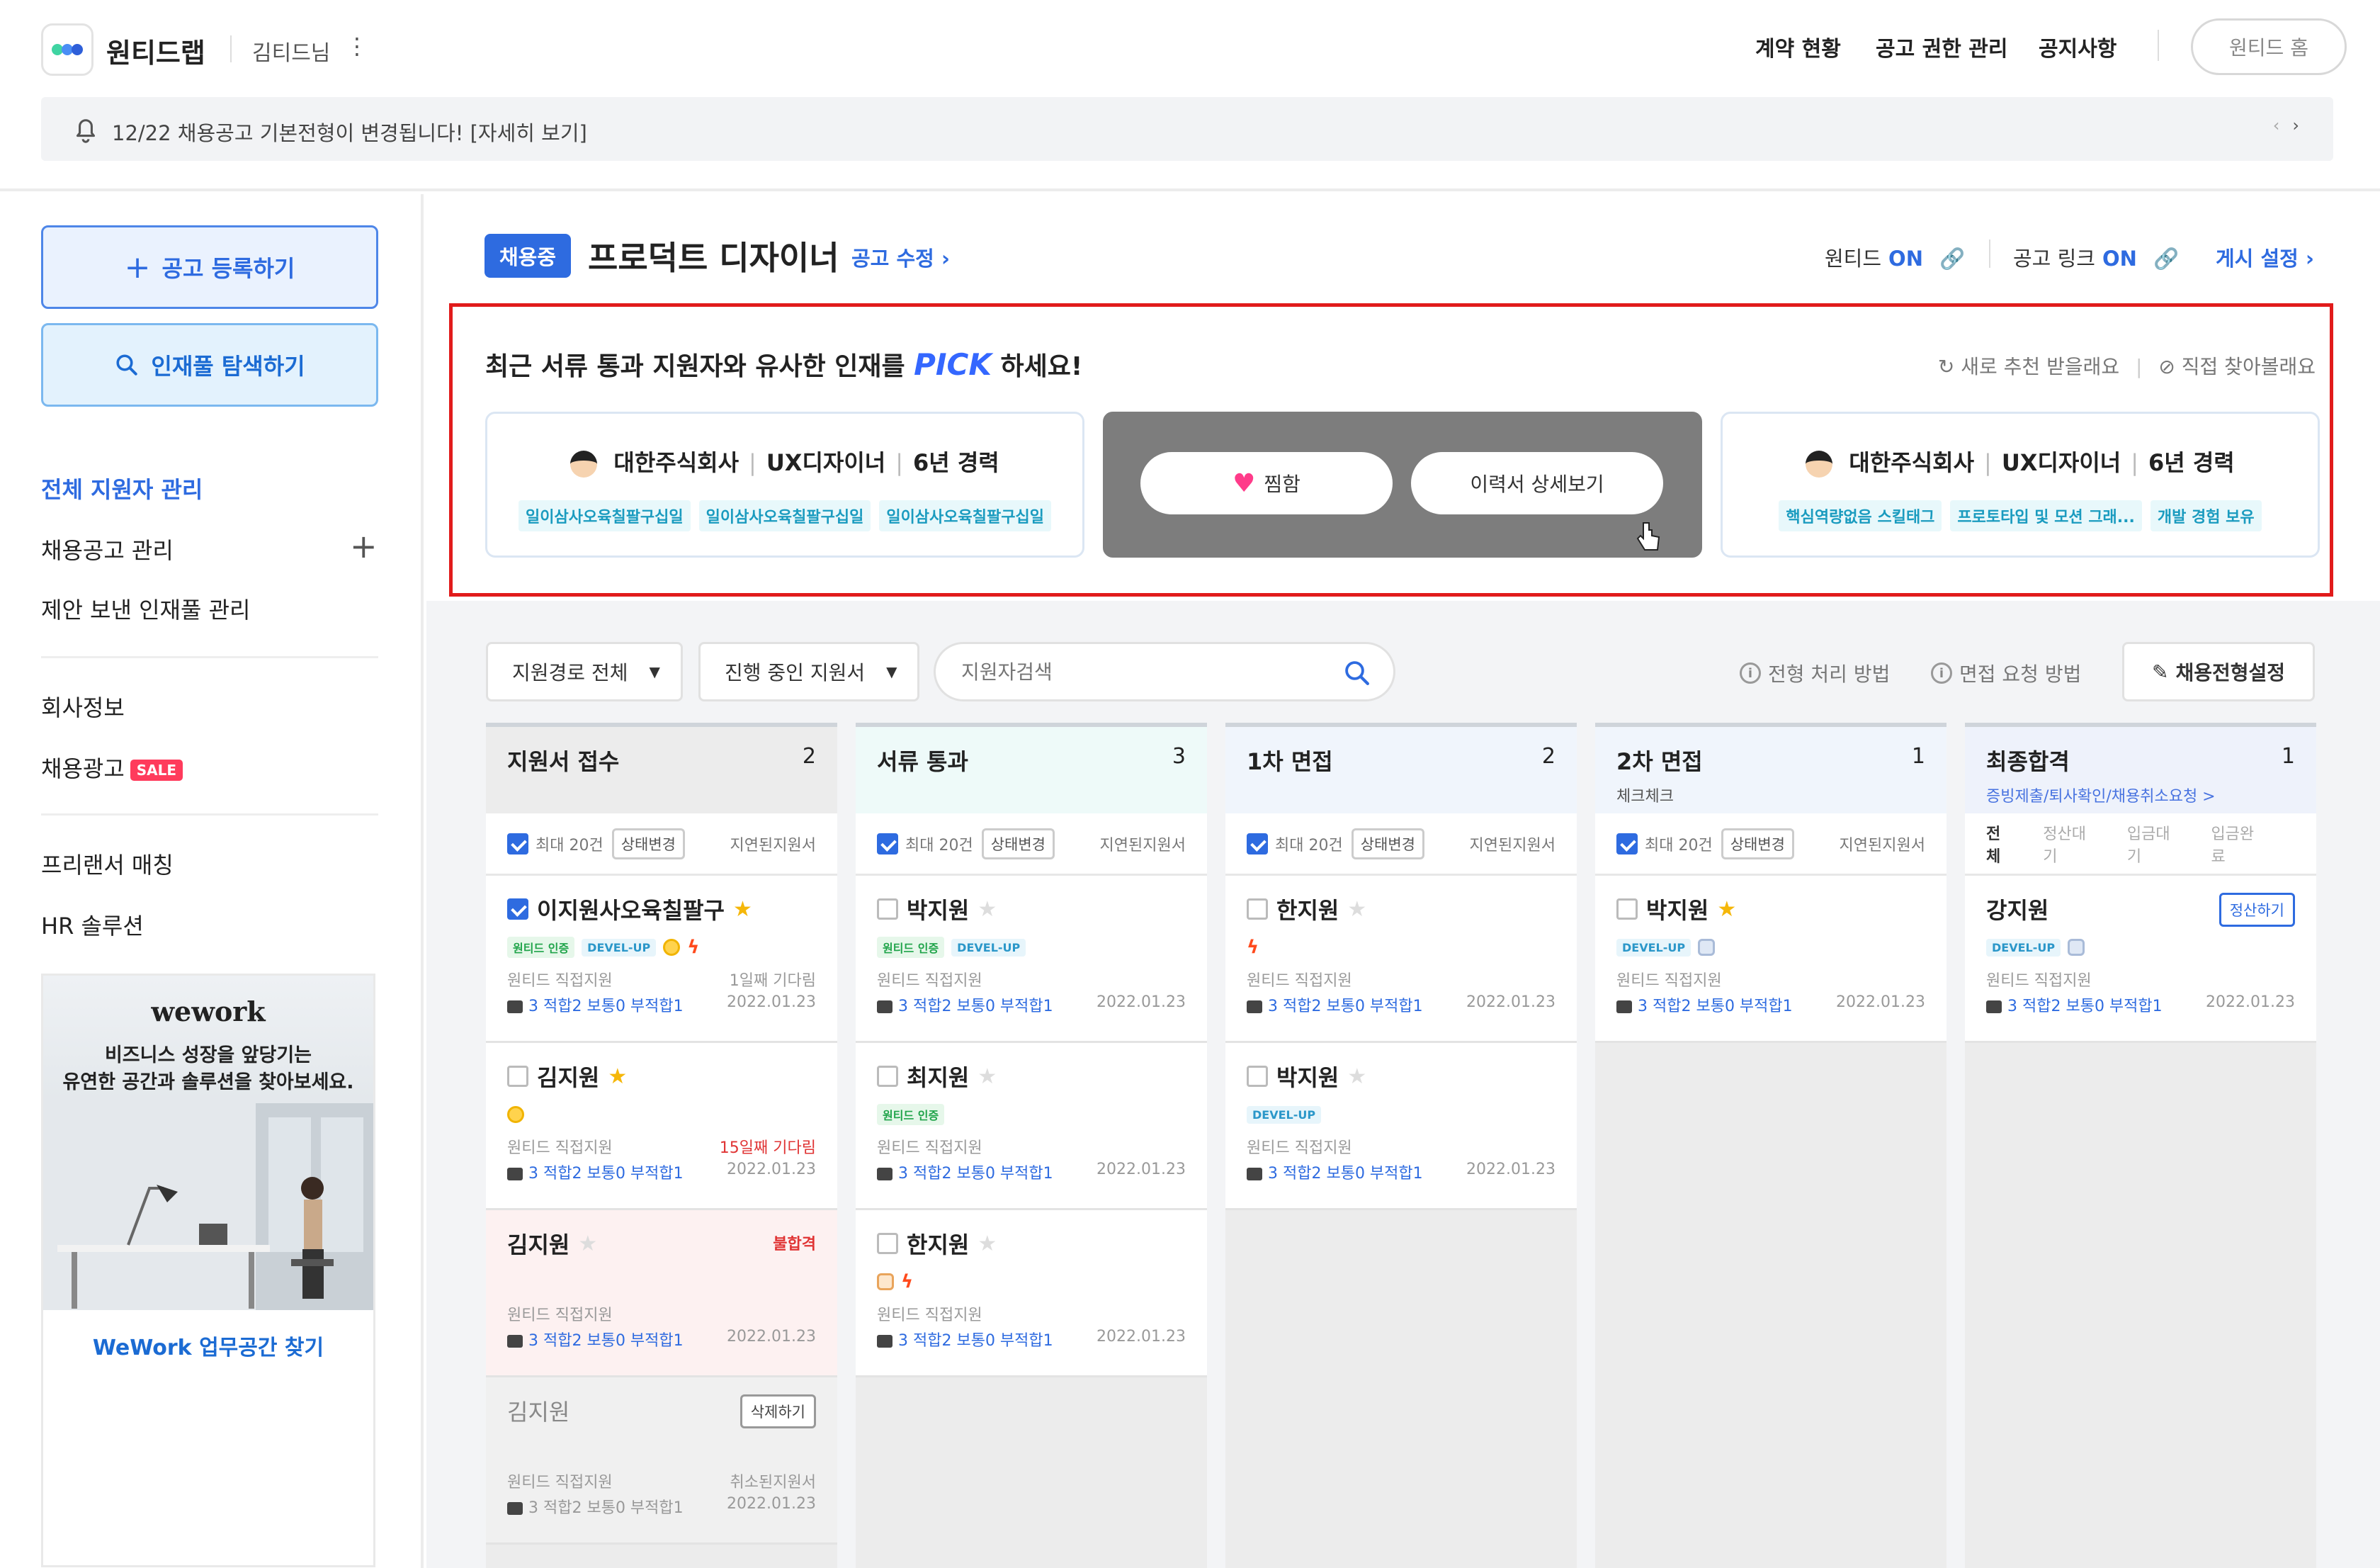 The height and width of the screenshot is (1568, 2380). Describe the element at coordinates (1895, 257) in the screenshot. I see `wanted-toggle: 원티드 ON 🔗` at that location.